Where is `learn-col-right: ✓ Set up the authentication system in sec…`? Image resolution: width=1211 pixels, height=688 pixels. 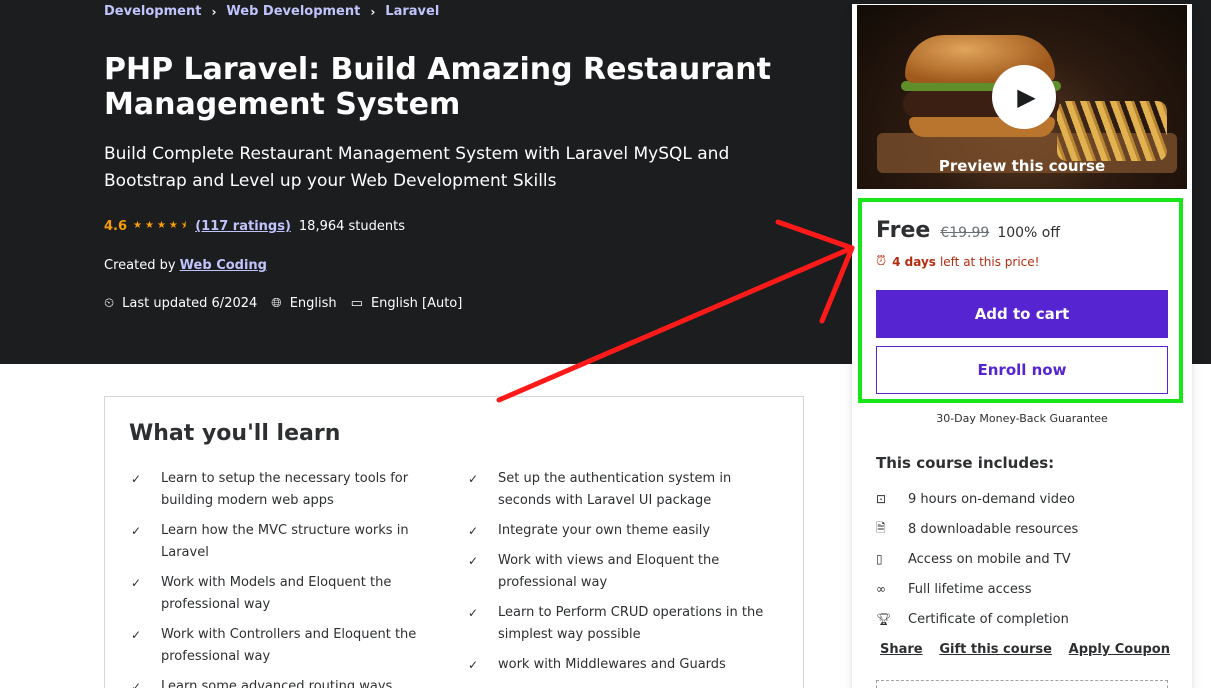
learn-col-right: ✓ Set up the authentication system in sec… is located at coordinates (626, 578).